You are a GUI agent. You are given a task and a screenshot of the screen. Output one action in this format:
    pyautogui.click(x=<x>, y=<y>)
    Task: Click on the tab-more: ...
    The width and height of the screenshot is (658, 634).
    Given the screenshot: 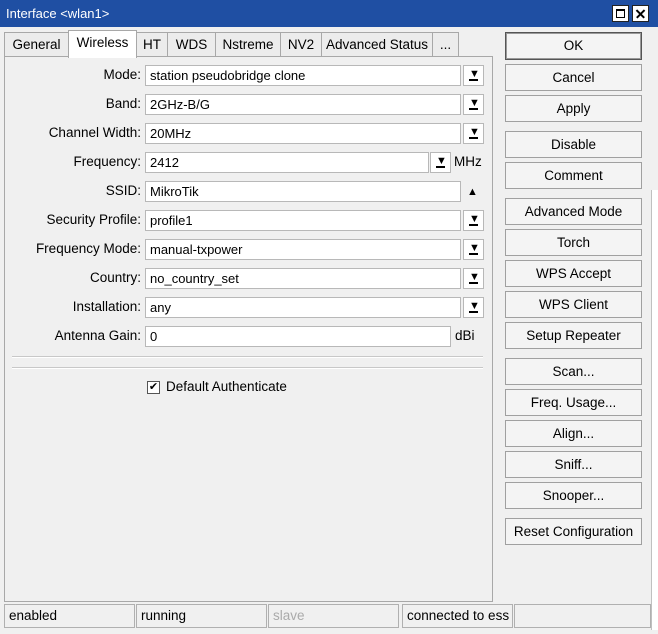 What is the action you would take?
    pyautogui.click(x=445, y=44)
    